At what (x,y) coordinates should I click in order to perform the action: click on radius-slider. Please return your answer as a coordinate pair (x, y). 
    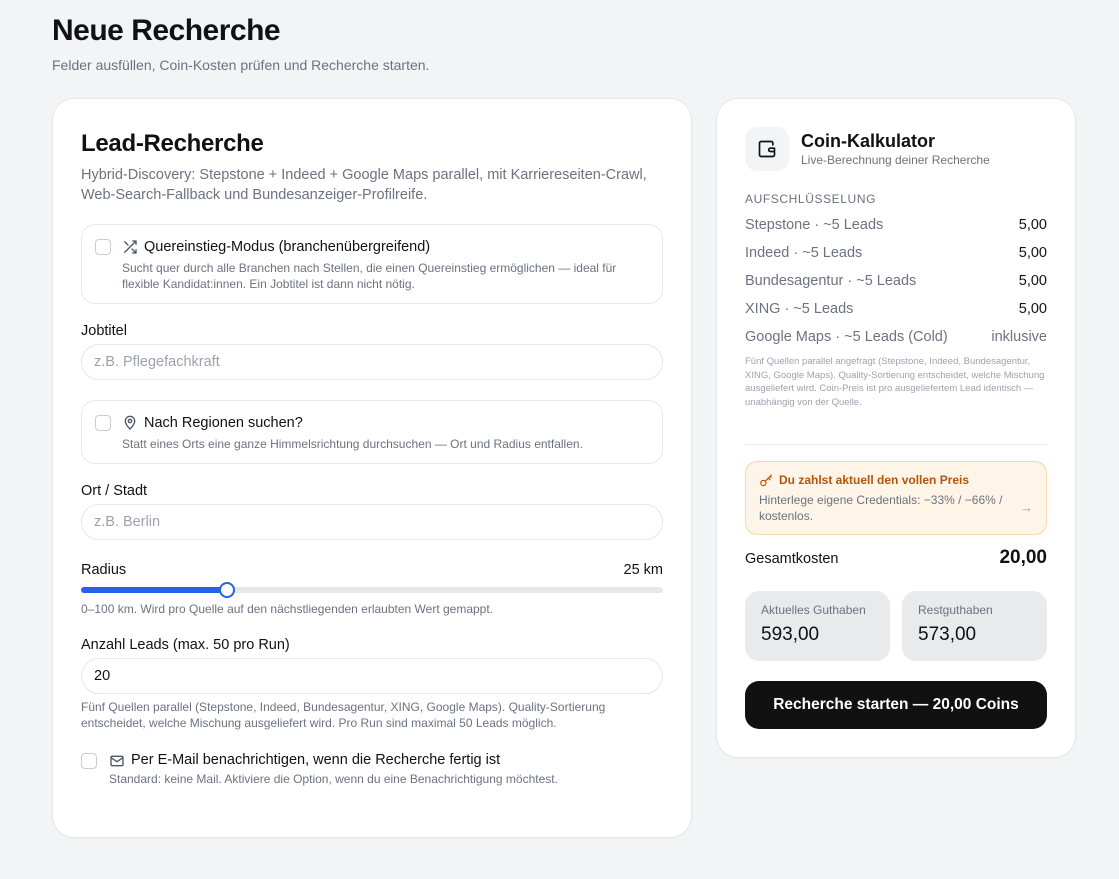
    Looking at the image, I should click on (372, 590).